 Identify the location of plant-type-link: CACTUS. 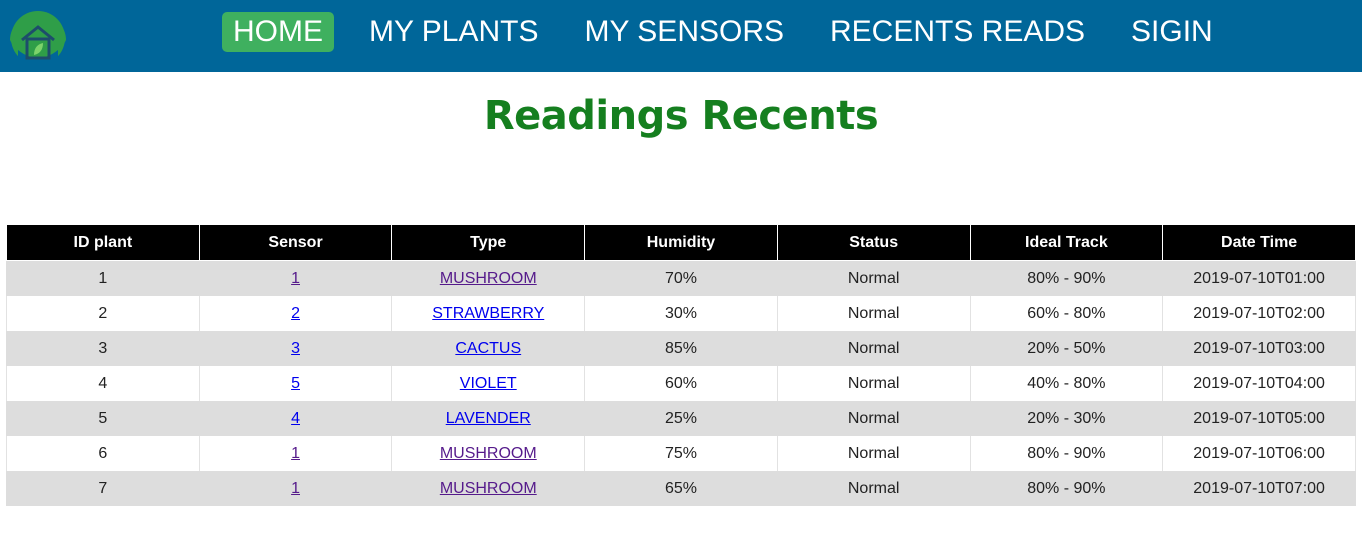
(488, 348).